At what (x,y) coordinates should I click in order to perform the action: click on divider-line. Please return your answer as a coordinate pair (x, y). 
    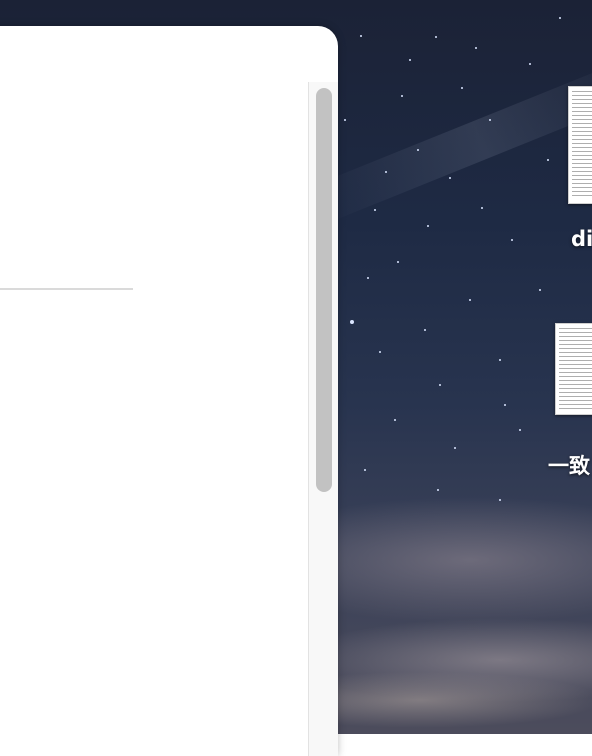
    Looking at the image, I should click on (66, 289).